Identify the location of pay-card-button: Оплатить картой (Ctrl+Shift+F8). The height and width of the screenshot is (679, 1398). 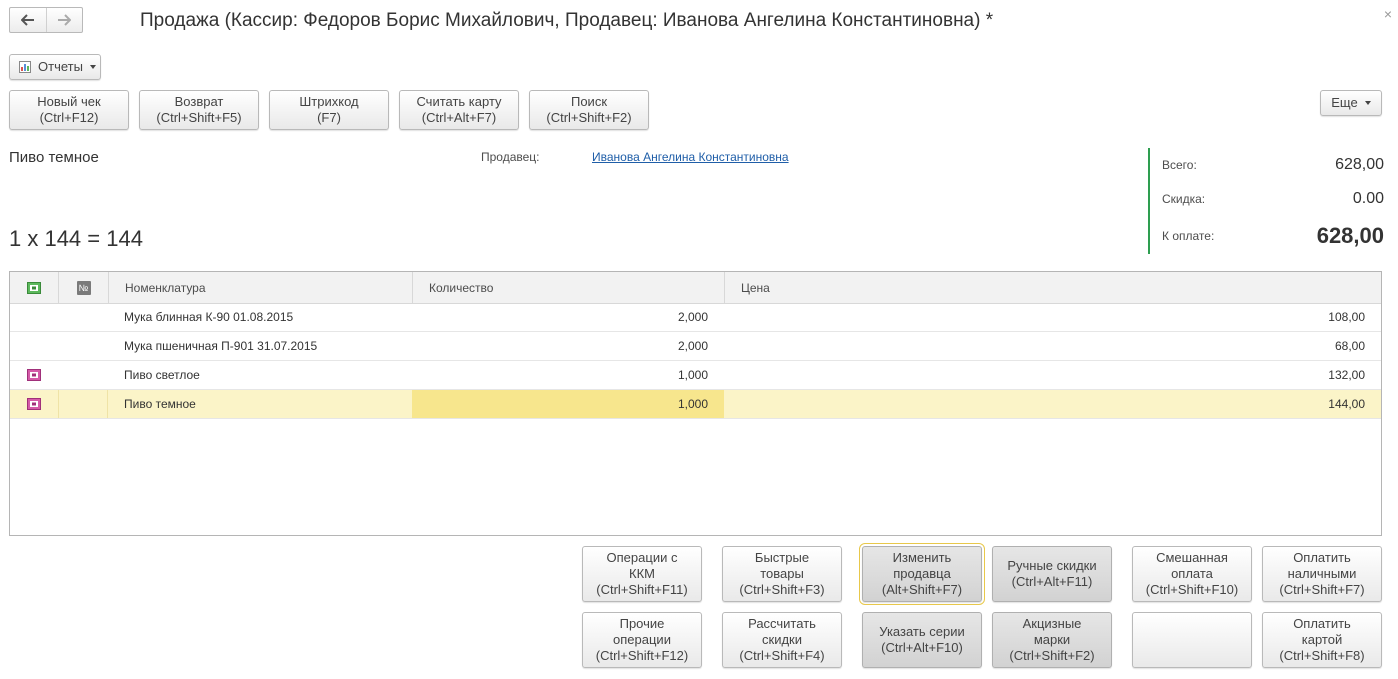
(1322, 640).